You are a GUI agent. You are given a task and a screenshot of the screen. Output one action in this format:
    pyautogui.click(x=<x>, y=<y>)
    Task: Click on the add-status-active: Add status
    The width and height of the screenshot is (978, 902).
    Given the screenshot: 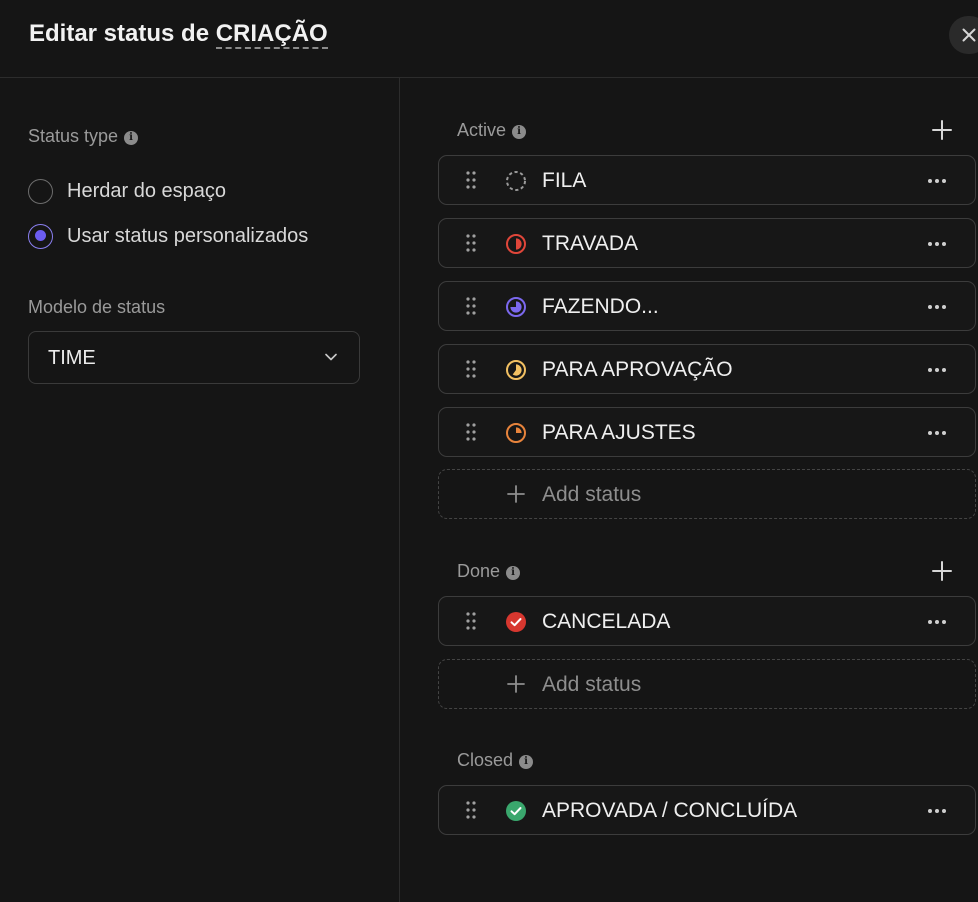 What is the action you would take?
    pyautogui.click(x=707, y=494)
    